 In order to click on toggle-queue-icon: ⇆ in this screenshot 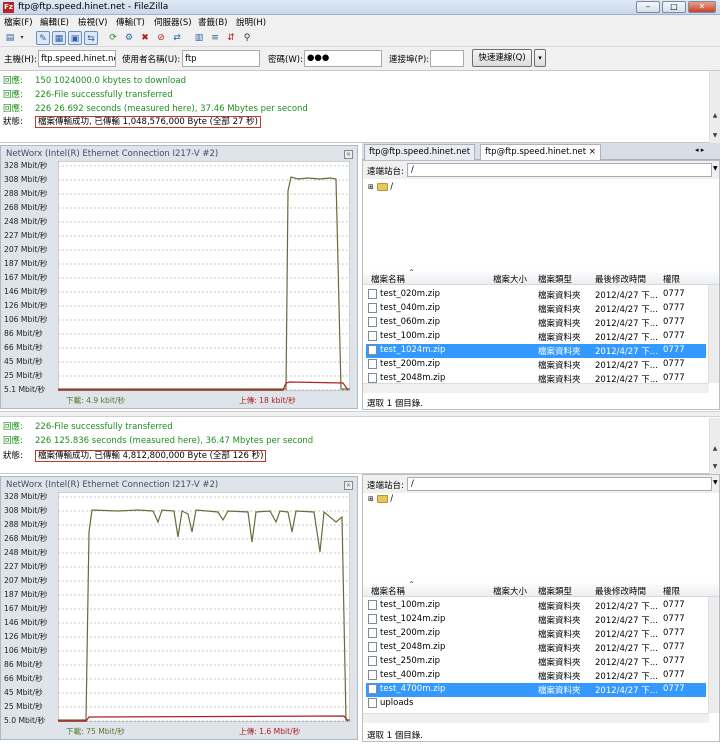, I will do `click(91, 38)`.